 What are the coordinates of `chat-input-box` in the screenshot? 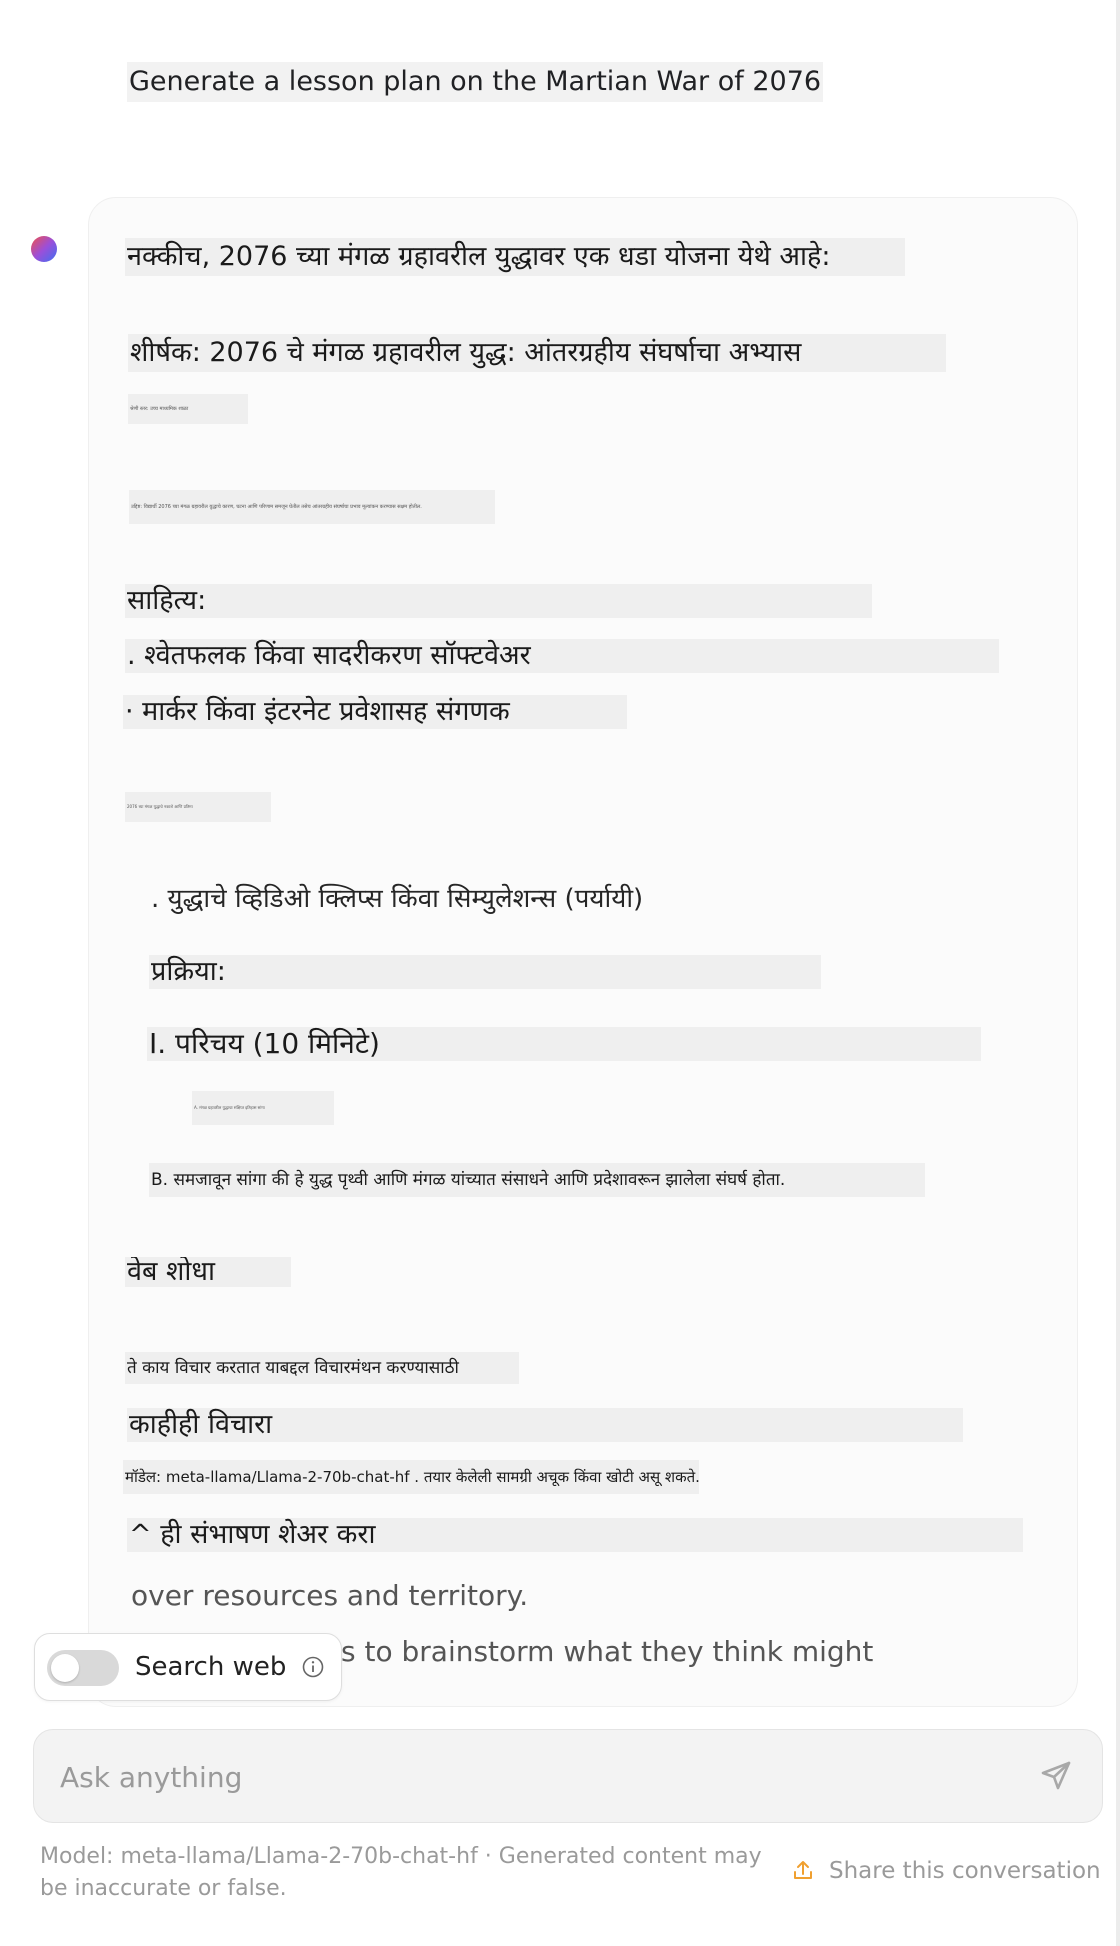 It's located at (568, 1776).